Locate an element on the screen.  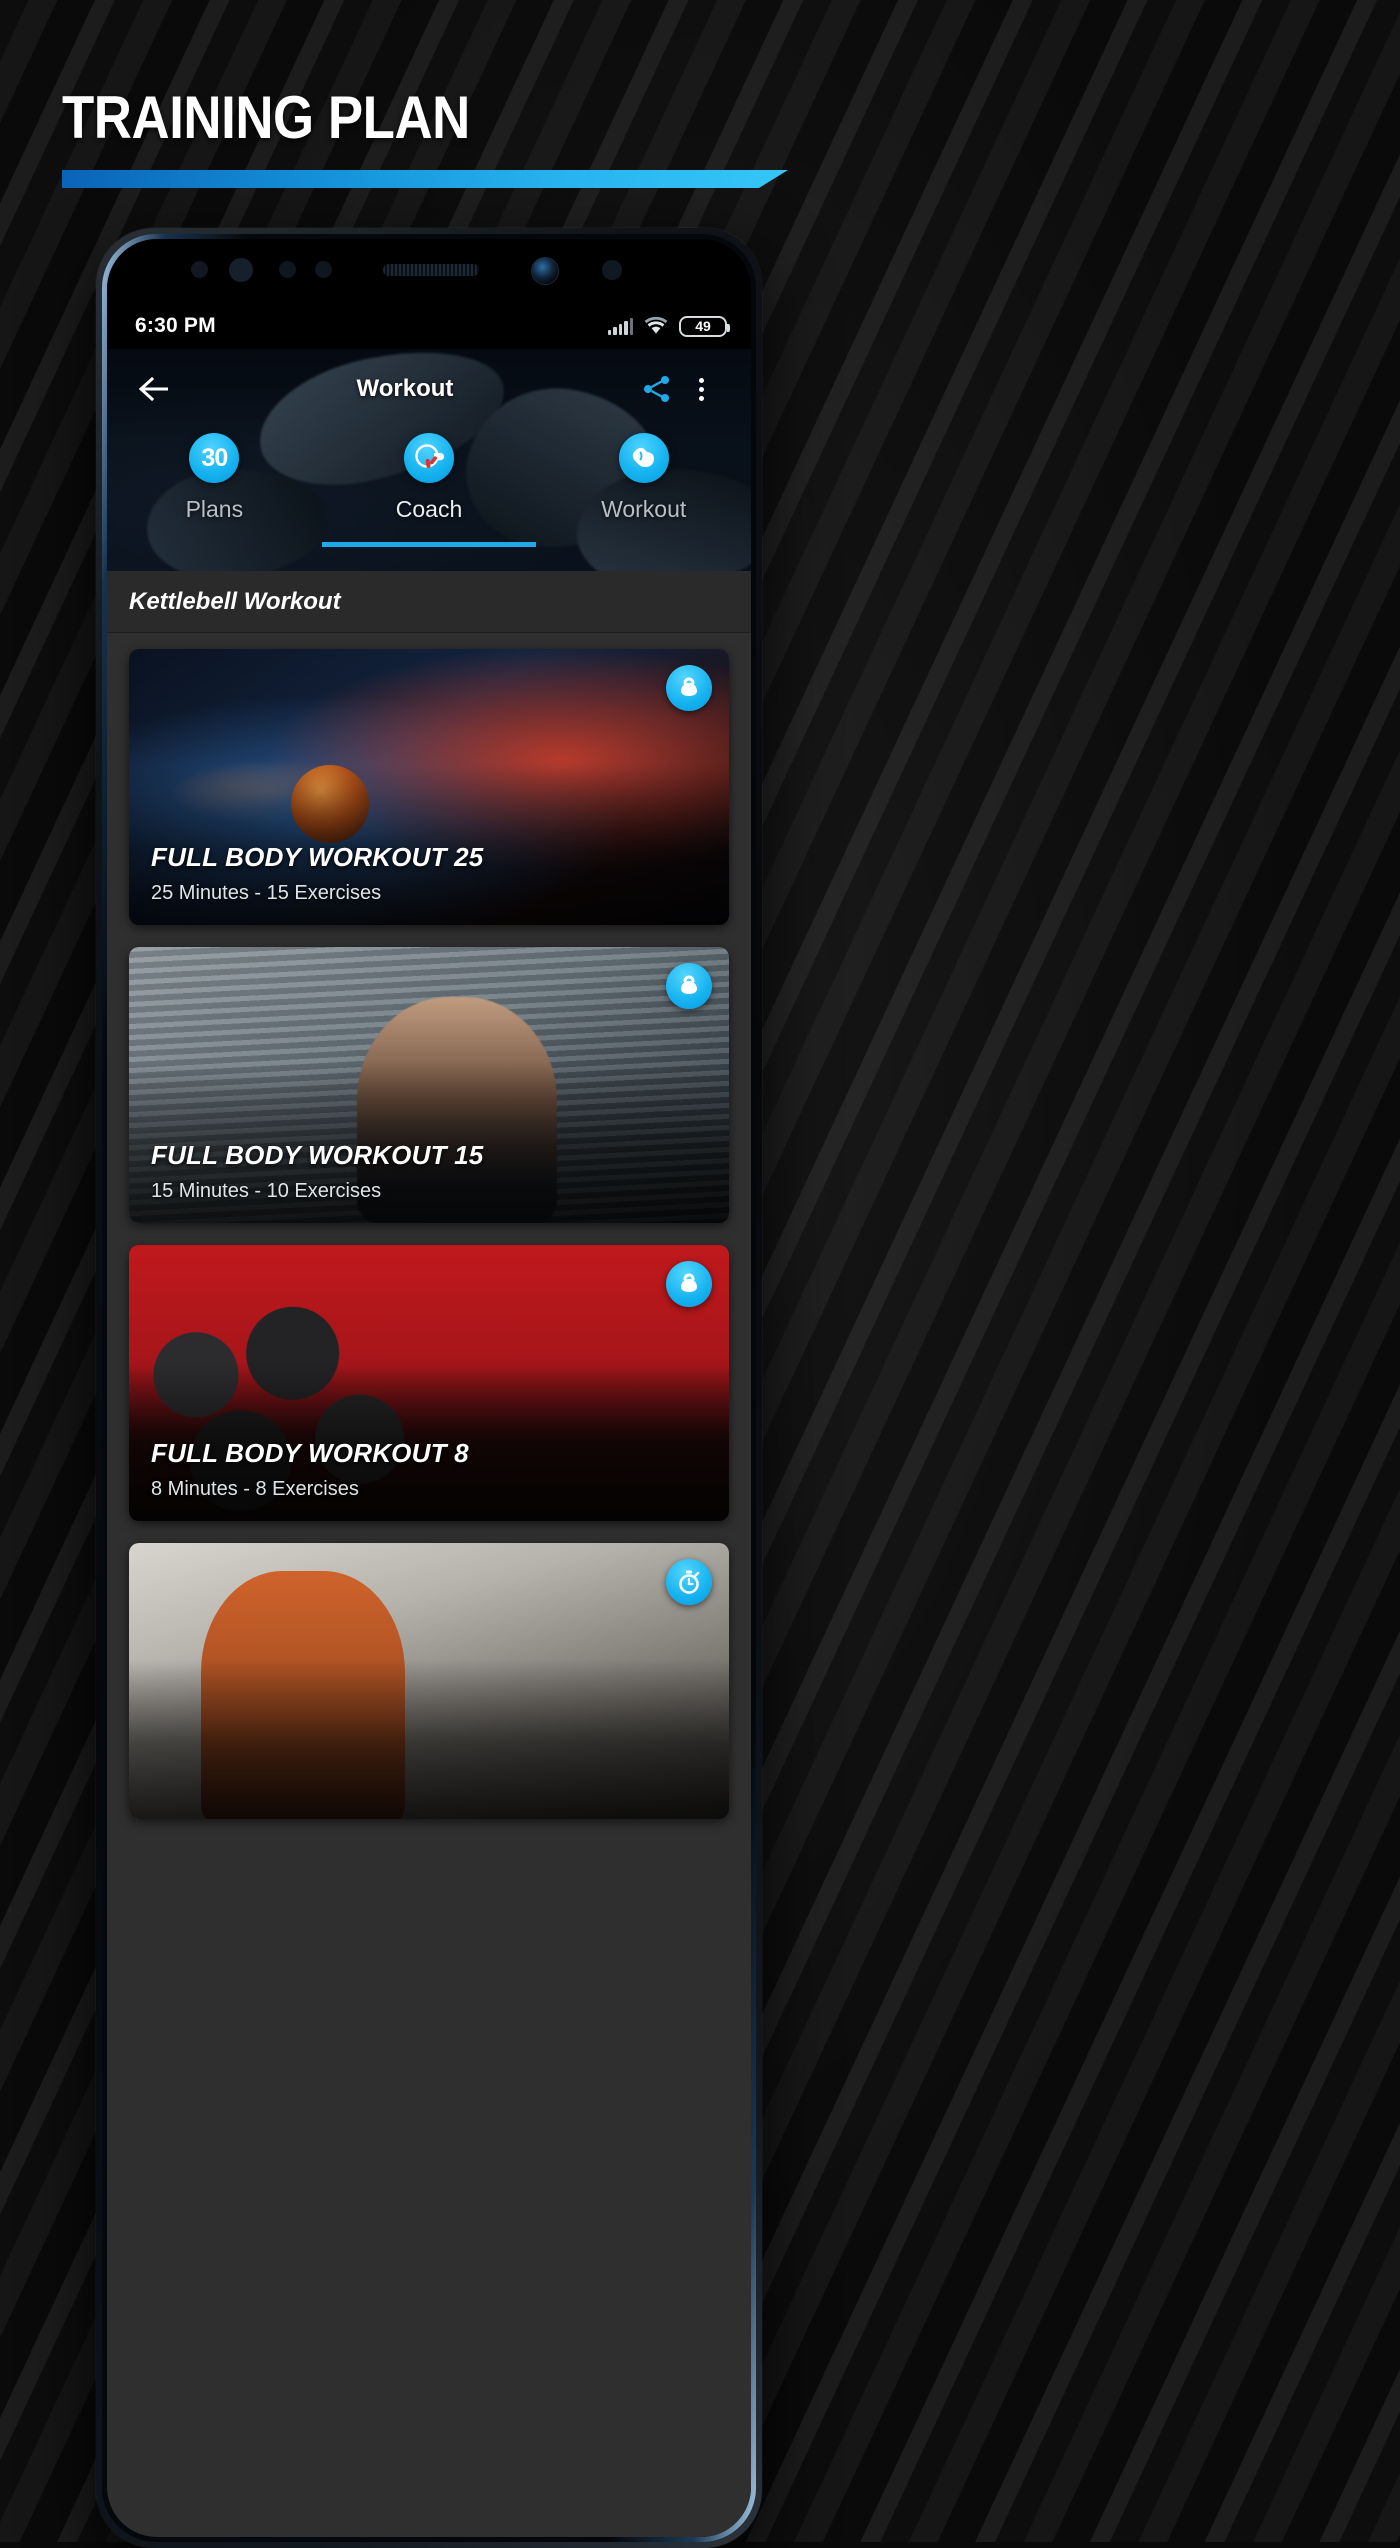
workout-meta: 15 Minutes - 10 Exercises is located at coordinates (266, 1191).